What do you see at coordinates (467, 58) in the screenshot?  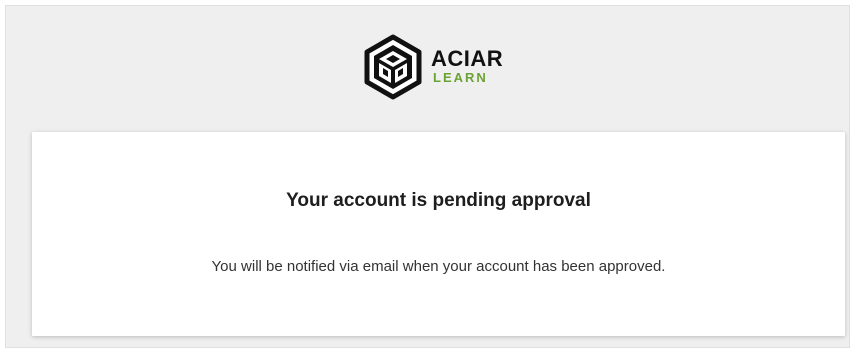 I see `brand-name: ACIAR` at bounding box center [467, 58].